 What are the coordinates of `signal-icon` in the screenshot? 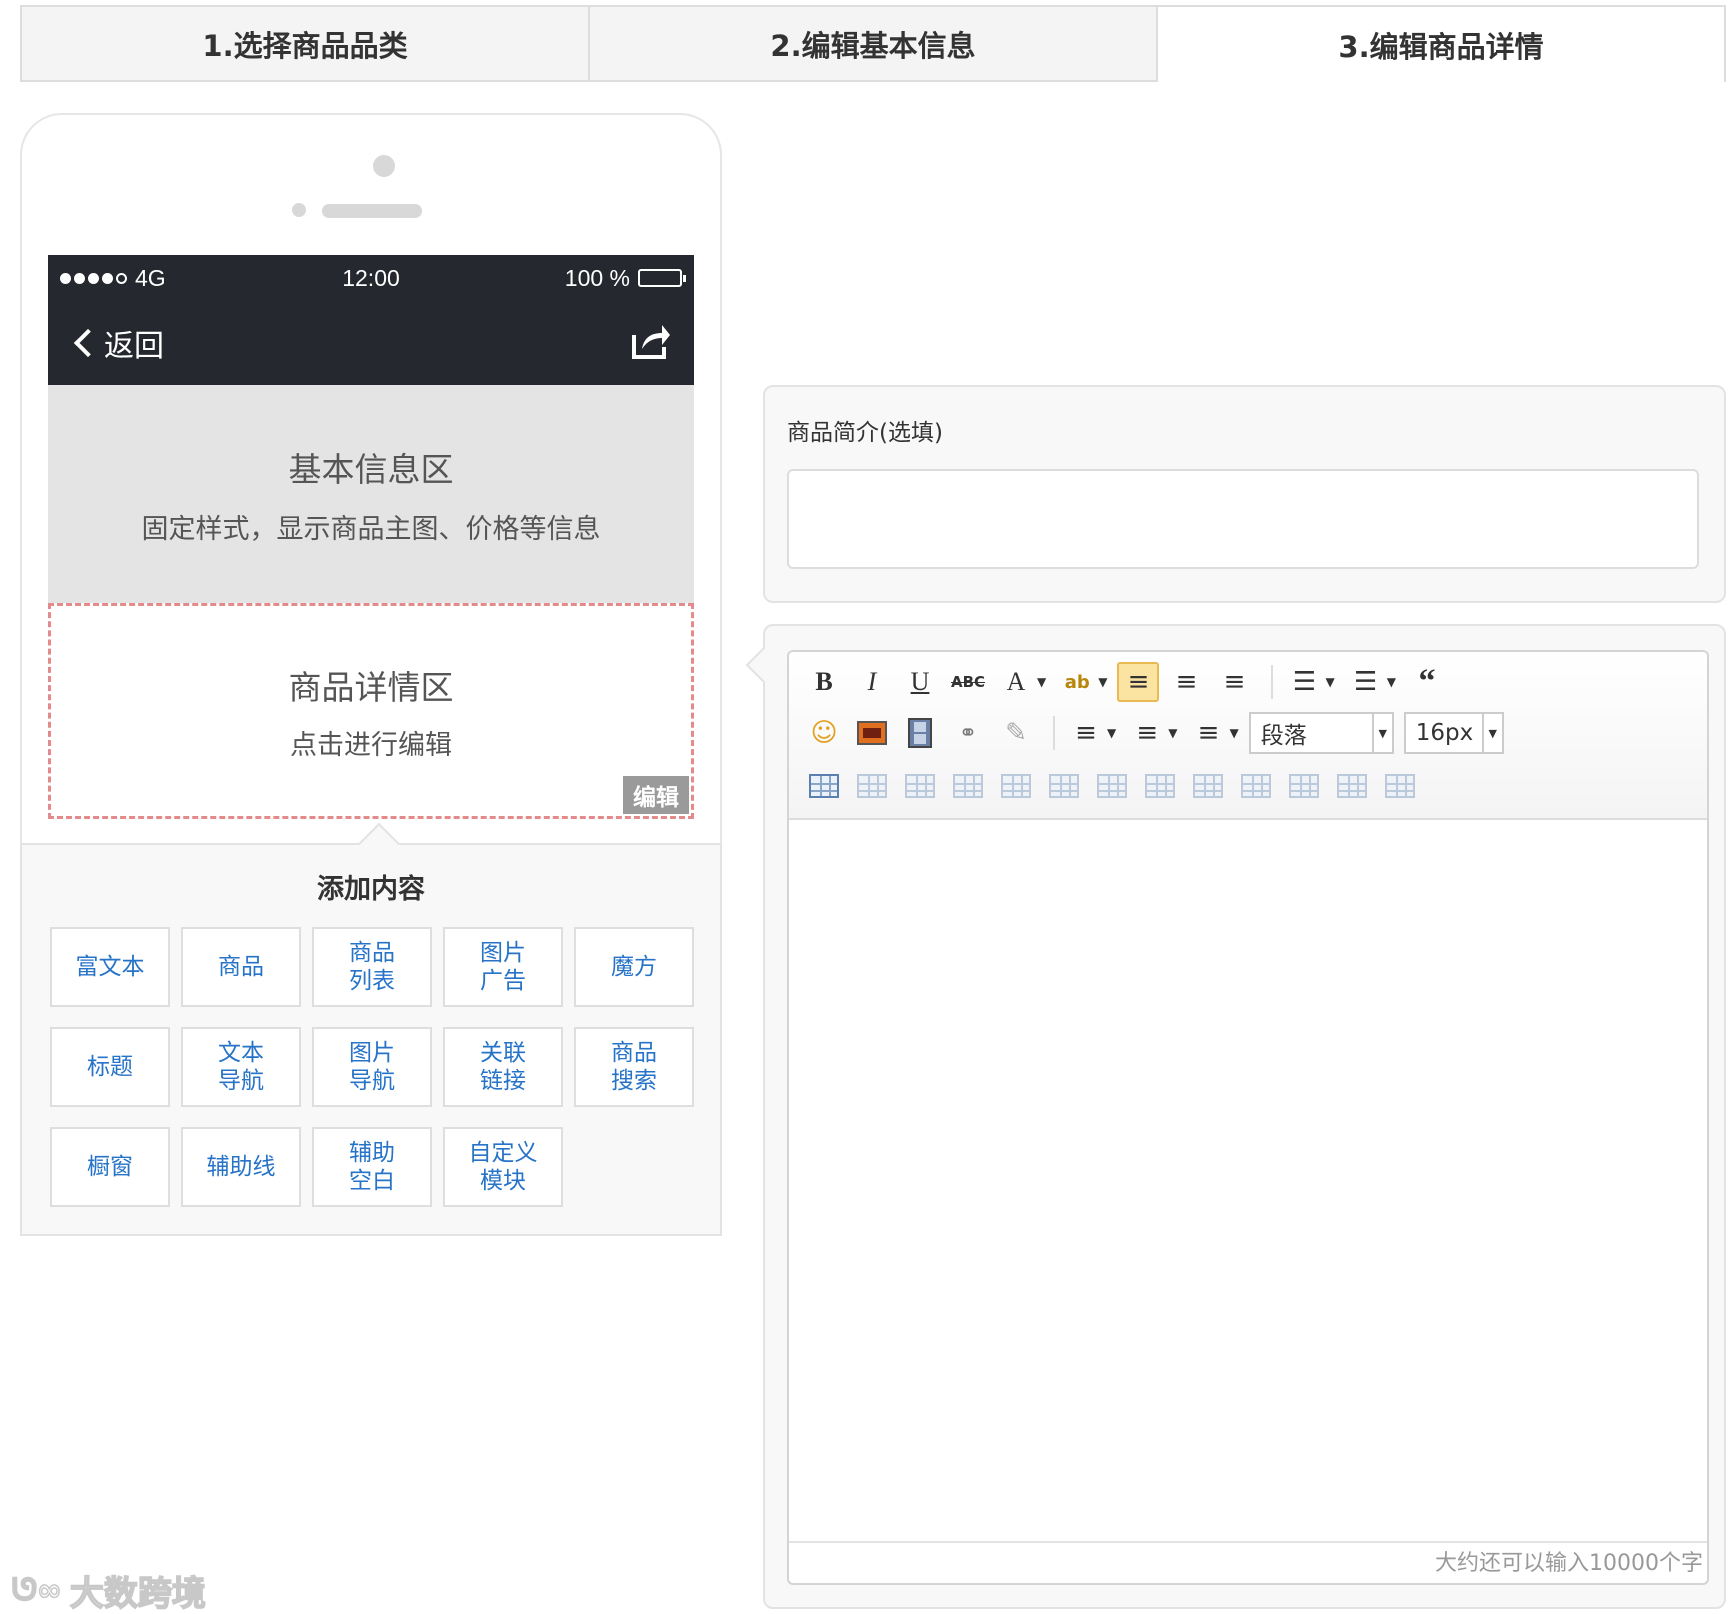 It's located at (93, 278).